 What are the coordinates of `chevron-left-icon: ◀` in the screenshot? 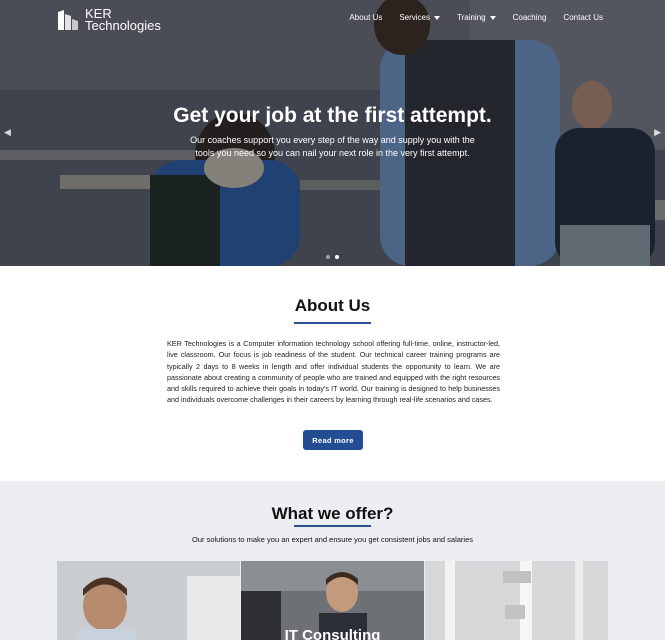 It's located at (7, 132).